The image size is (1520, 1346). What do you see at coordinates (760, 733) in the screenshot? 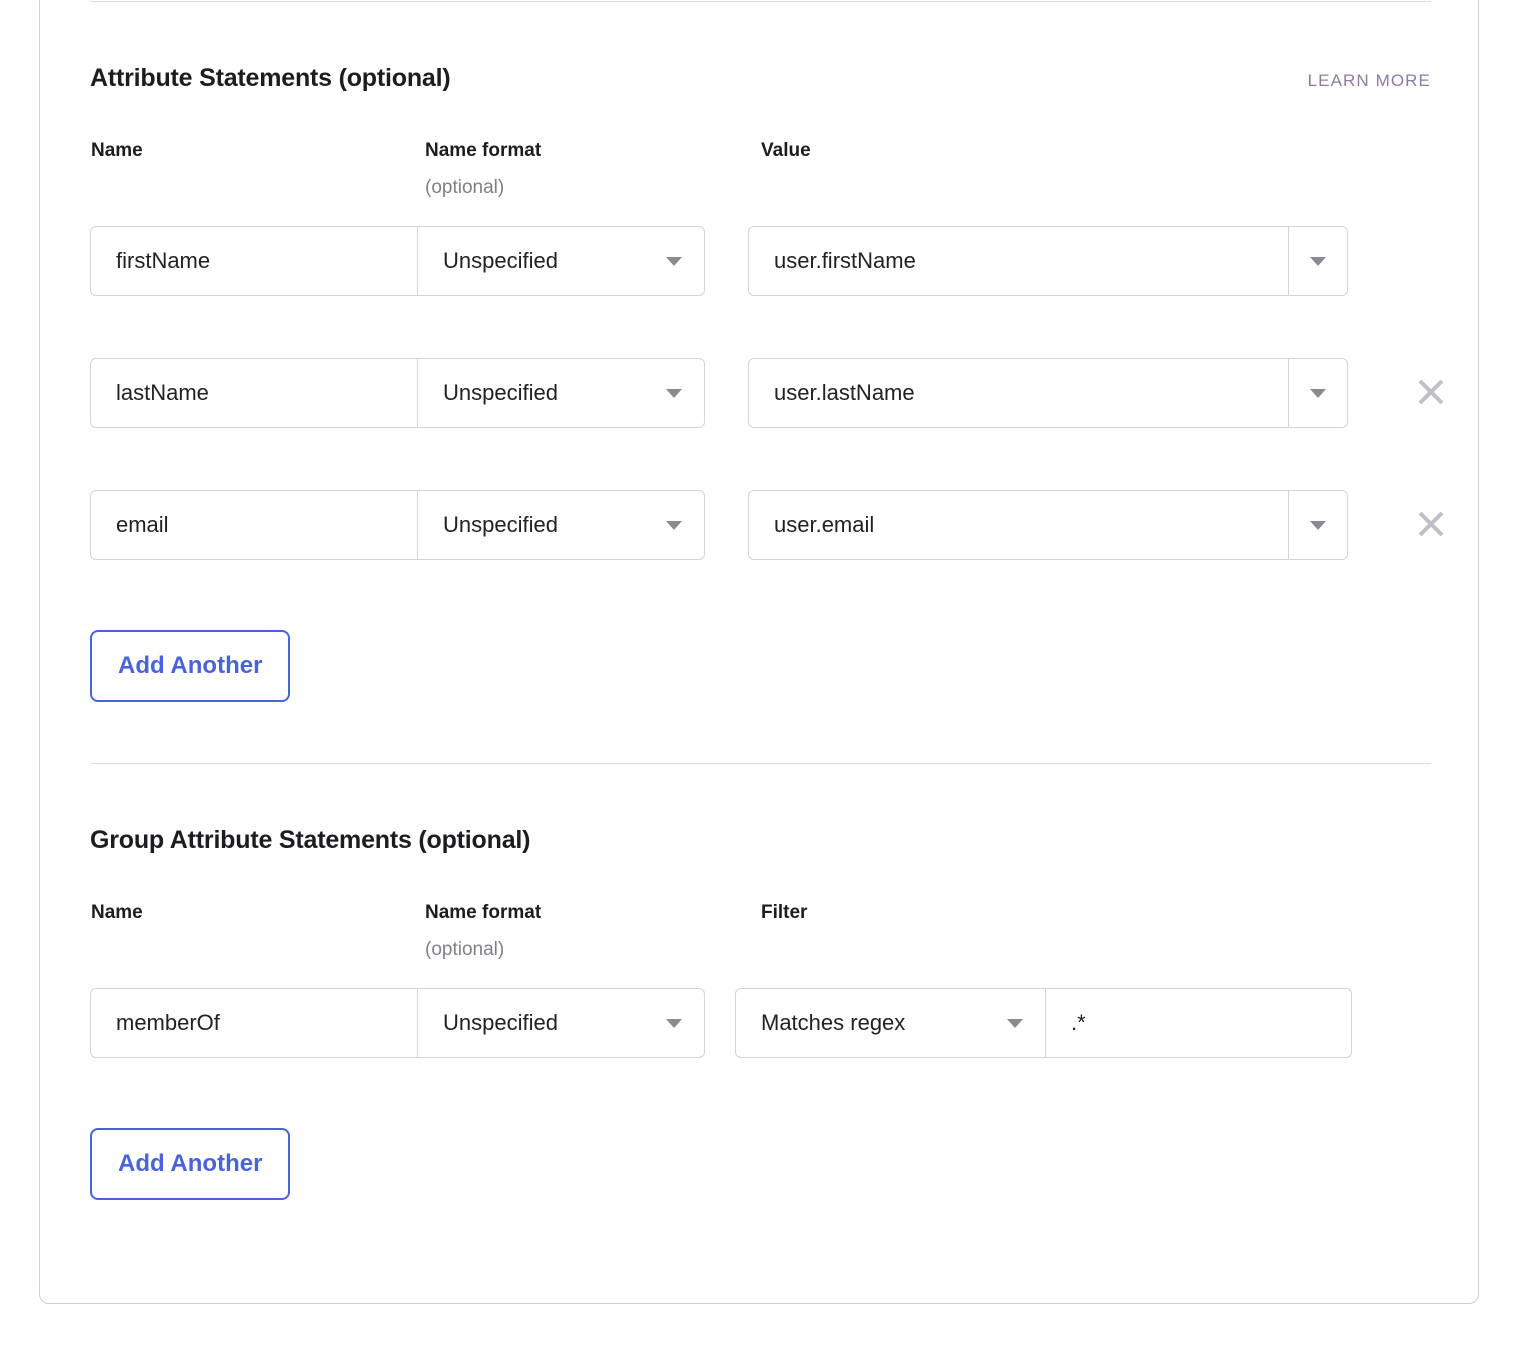
I see `section-divider-wrap` at bounding box center [760, 733].